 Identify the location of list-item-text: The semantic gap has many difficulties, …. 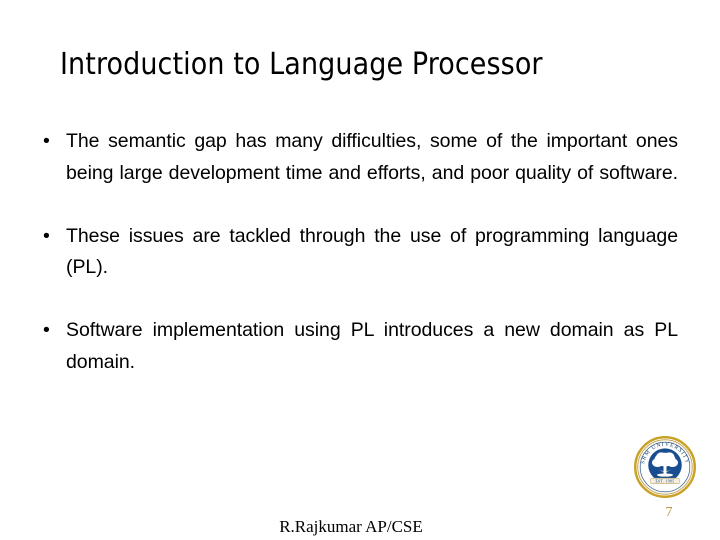
(372, 157).